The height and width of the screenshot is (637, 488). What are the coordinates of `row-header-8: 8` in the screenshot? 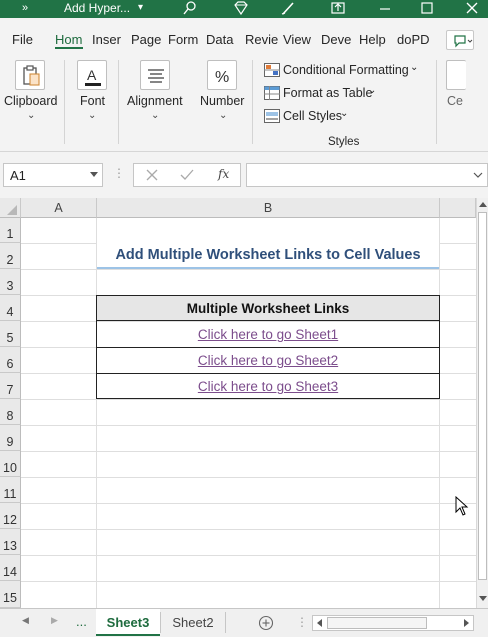 It's located at (10, 412).